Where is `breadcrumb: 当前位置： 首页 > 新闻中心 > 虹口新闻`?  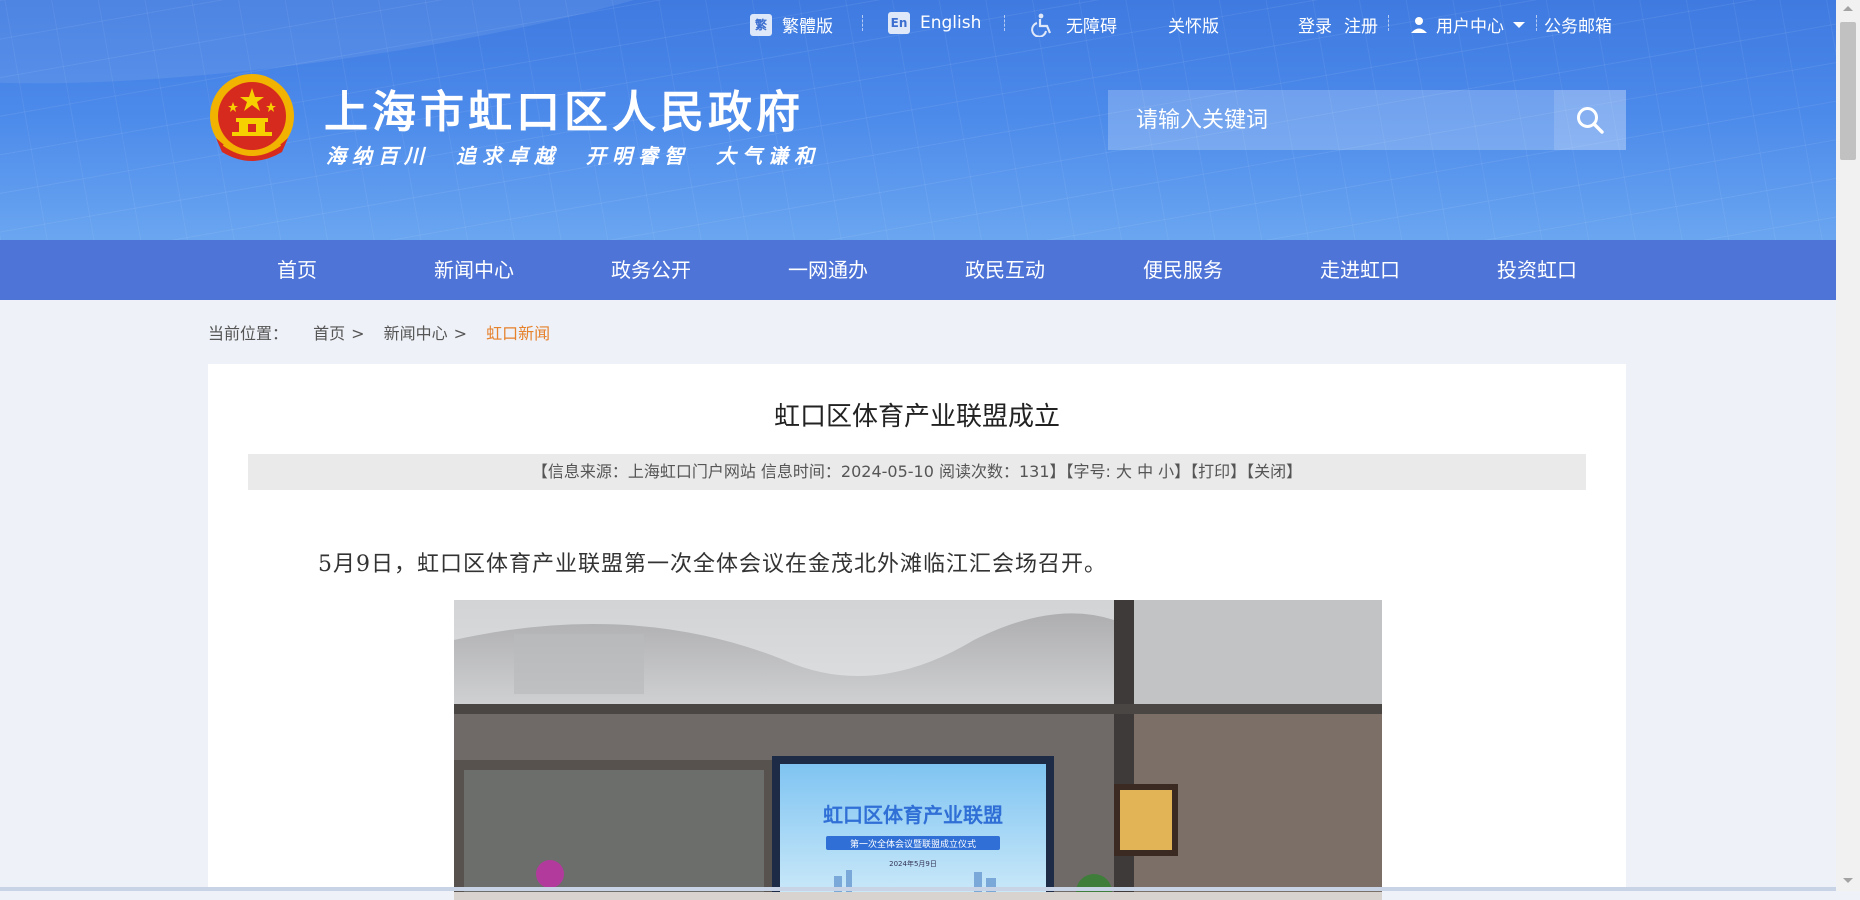 breadcrumb: 当前位置： 首页 > 新闻中心 > 虹口新闻 is located at coordinates (382, 332).